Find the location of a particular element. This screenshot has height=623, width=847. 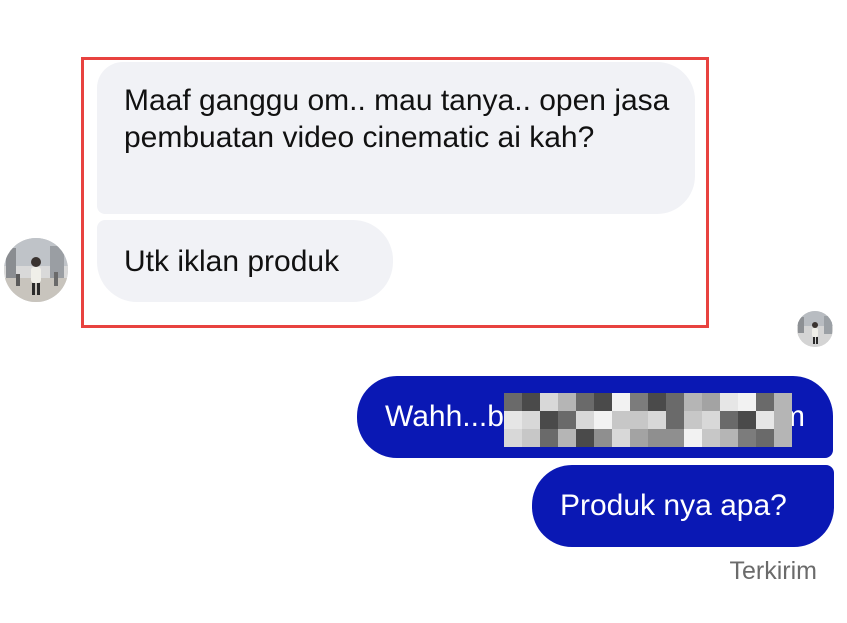

outgoing-message-bubble: Produk nya apa? is located at coordinates (683, 506).